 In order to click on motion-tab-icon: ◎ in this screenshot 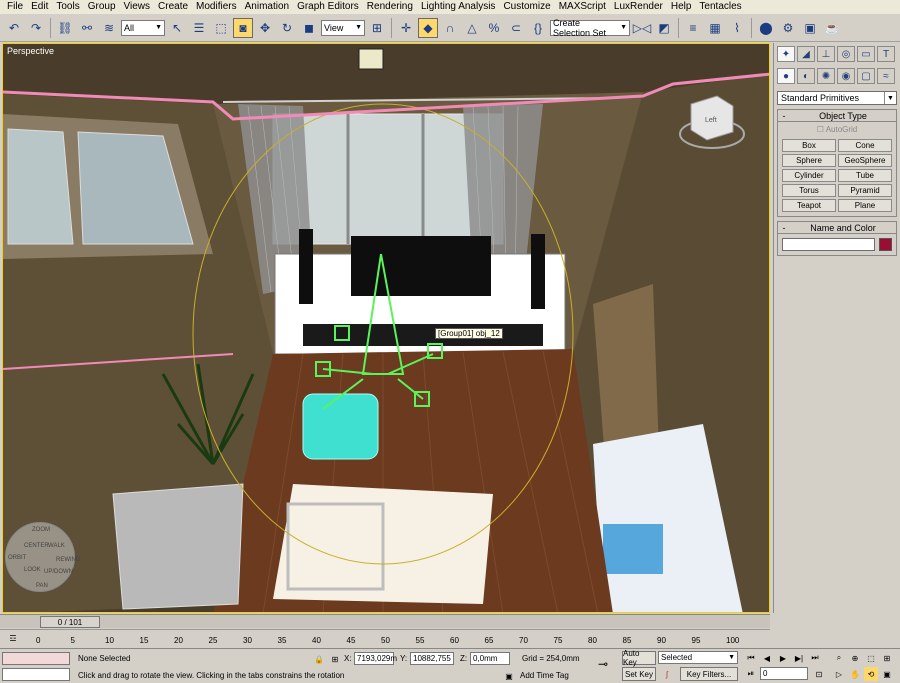, I will do `click(846, 54)`.